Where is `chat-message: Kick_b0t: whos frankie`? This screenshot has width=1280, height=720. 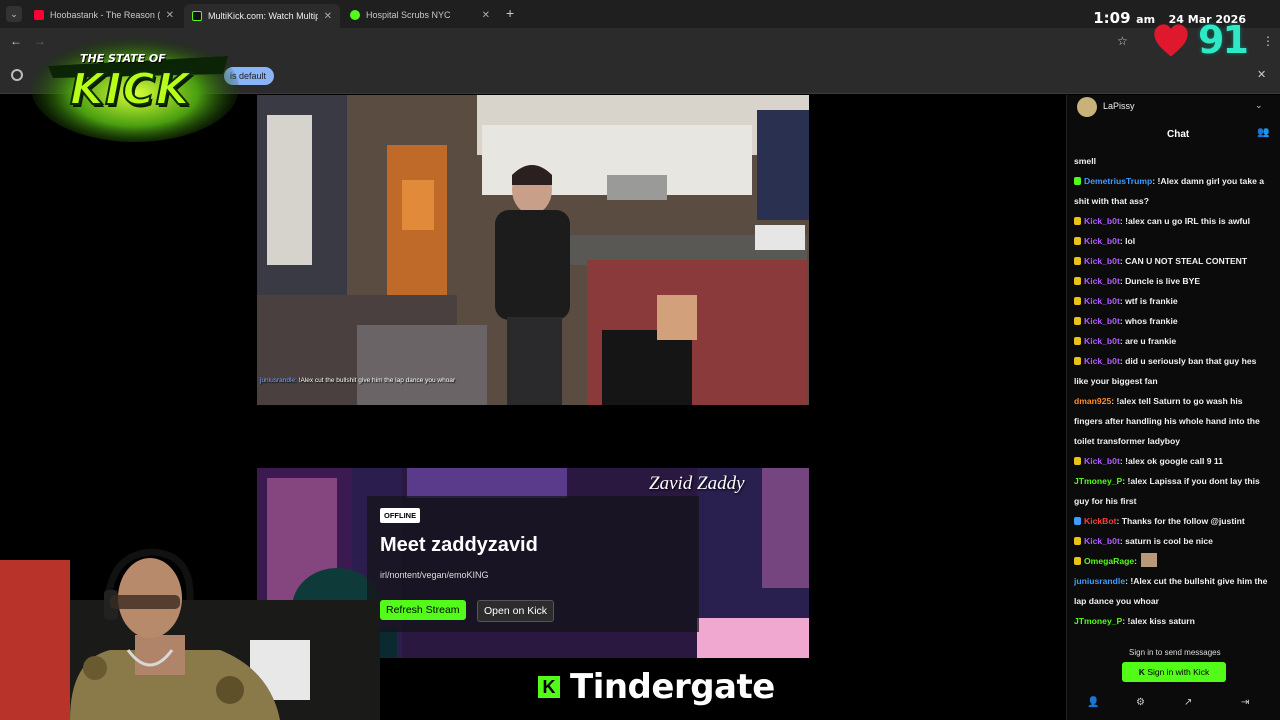
chat-message: Kick_b0t: whos frankie is located at coordinates (1173, 321).